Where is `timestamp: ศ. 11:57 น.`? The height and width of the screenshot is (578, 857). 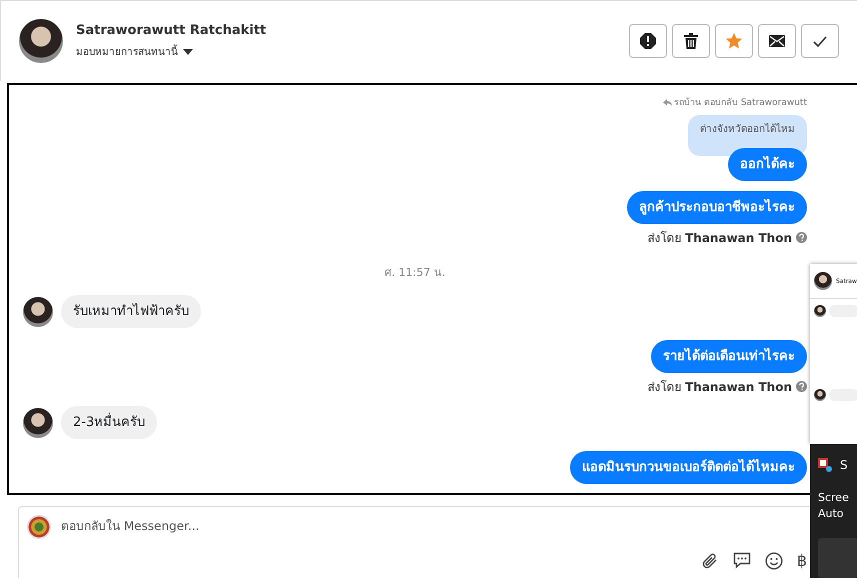
timestamp: ศ. 11:57 น. is located at coordinates (415, 273).